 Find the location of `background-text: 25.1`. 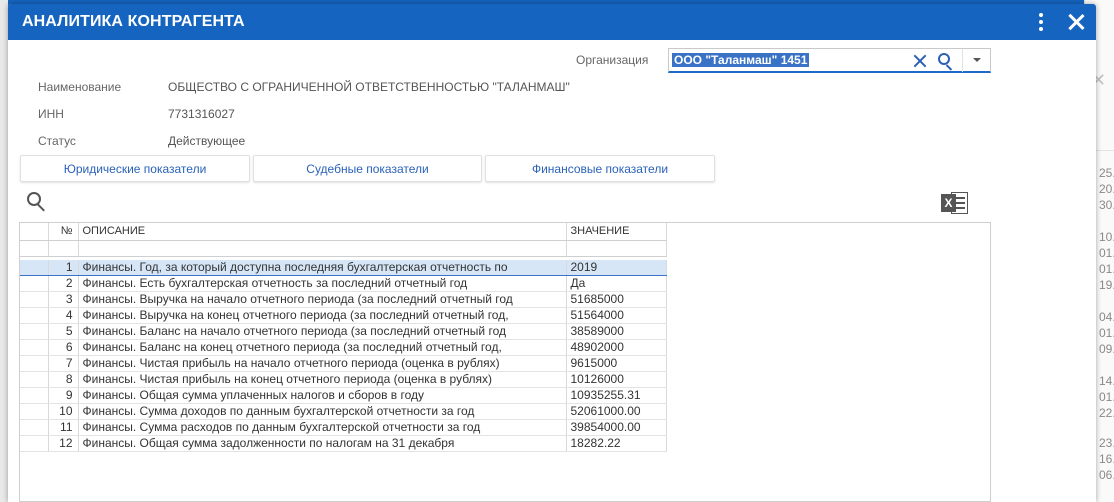

background-text: 25.1 is located at coordinates (1106, 173).